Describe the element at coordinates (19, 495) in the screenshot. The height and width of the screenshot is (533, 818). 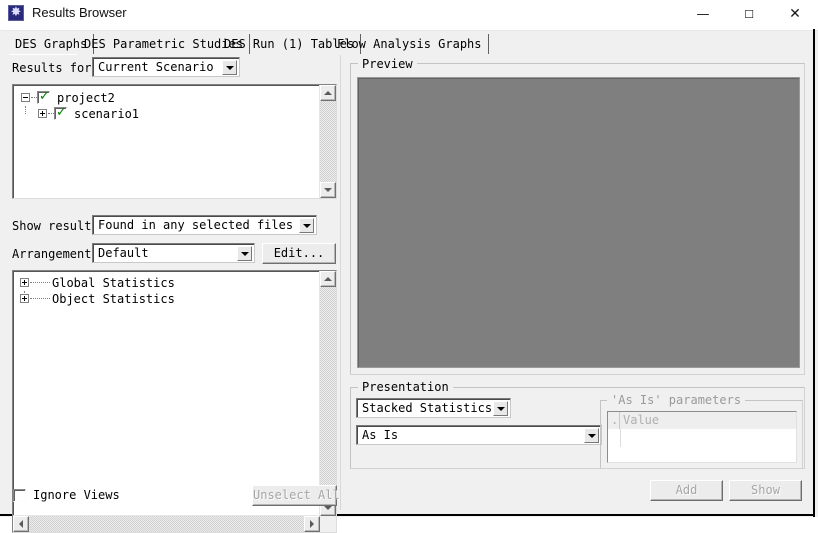
I see `ignore-views-checkbox` at that location.